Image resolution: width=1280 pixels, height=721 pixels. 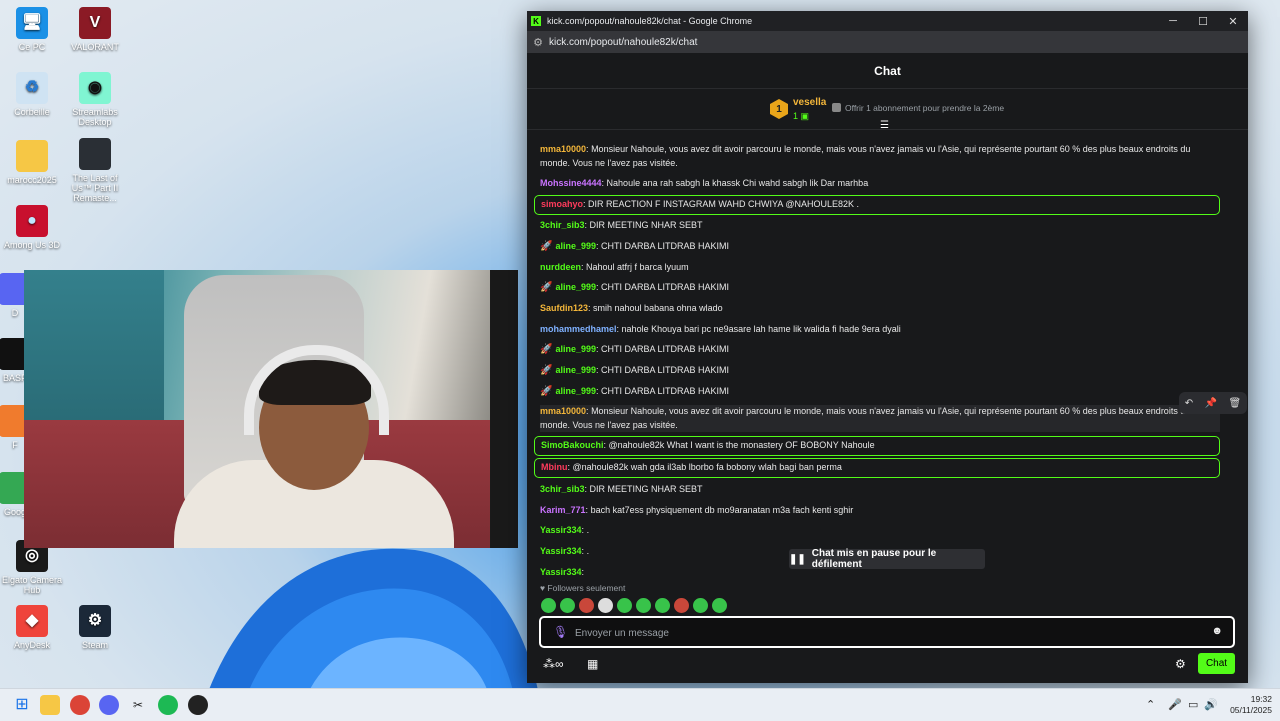 What do you see at coordinates (168, 705) in the screenshot?
I see `spotify-icon` at bounding box center [168, 705].